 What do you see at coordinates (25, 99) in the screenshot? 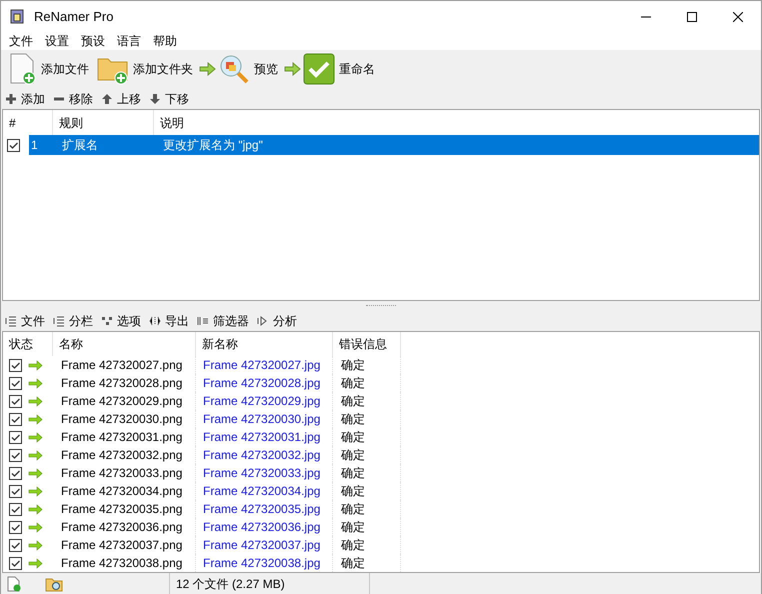
I see `toolbar-button: 添加` at bounding box center [25, 99].